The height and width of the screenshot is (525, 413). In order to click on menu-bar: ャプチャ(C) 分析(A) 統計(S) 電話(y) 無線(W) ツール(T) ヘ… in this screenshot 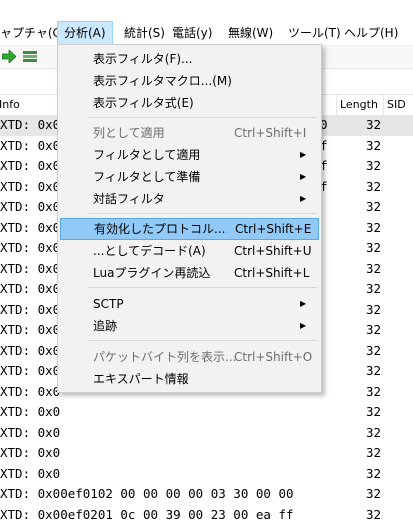, I will do `click(206, 33)`.